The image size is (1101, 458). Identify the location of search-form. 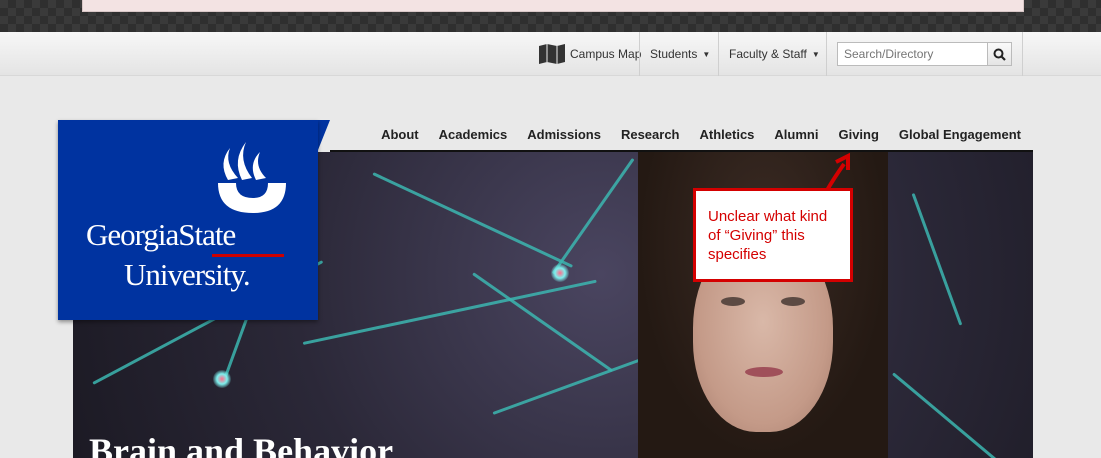
(924, 54).